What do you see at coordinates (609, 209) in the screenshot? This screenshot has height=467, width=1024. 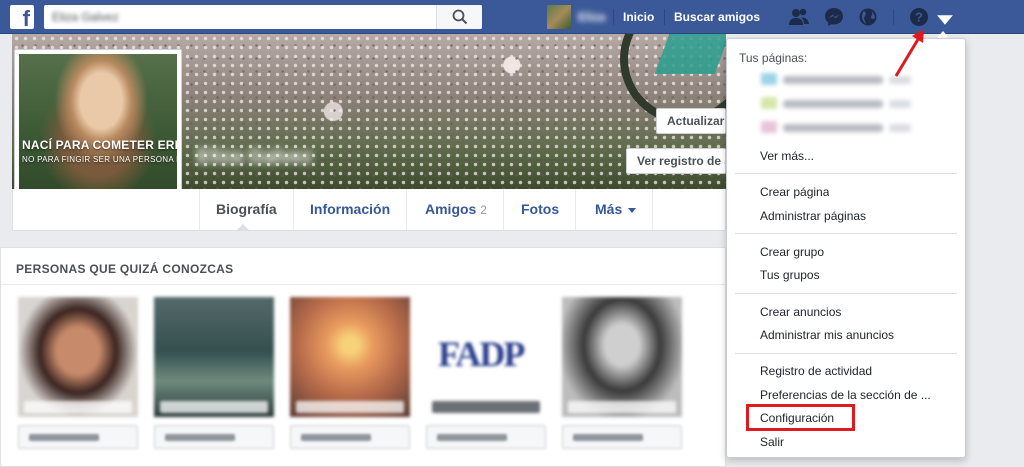 I see `tab-more-label: Más` at bounding box center [609, 209].